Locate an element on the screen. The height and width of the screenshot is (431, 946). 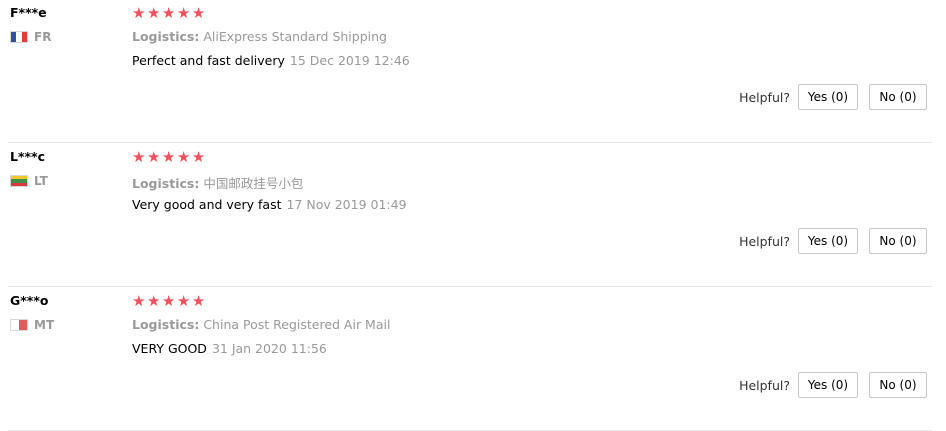
feedback-text: VERY GOOD is located at coordinates (169, 348).